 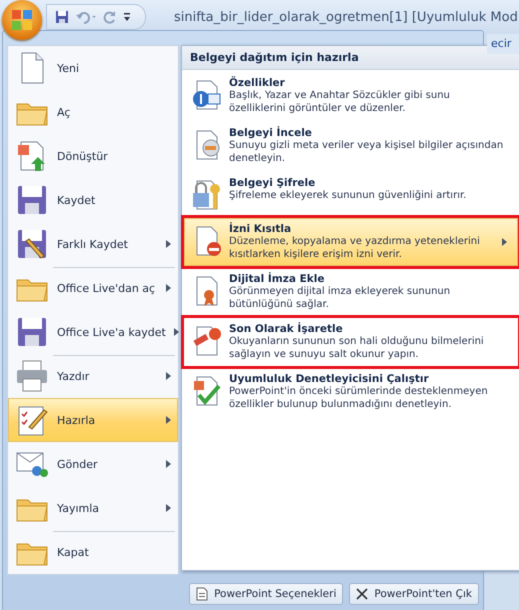 I want to click on submenu-item: Belgeyi İncele Sunuyu gizli meta veriler veya kişisel bilgiler açısından denetleyin., so click(x=351, y=146).